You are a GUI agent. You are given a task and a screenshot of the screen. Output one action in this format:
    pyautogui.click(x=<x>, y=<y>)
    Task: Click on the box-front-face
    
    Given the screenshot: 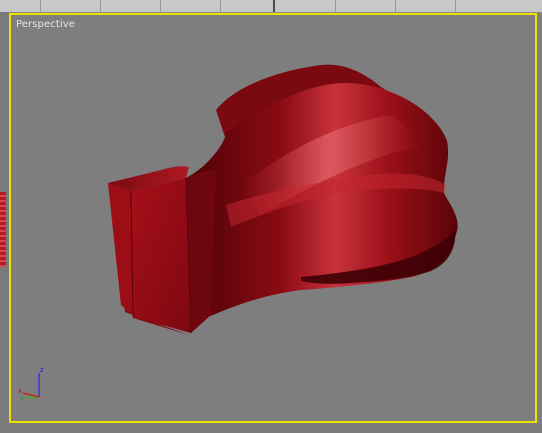 What is the action you would take?
    pyautogui.click(x=161, y=255)
    